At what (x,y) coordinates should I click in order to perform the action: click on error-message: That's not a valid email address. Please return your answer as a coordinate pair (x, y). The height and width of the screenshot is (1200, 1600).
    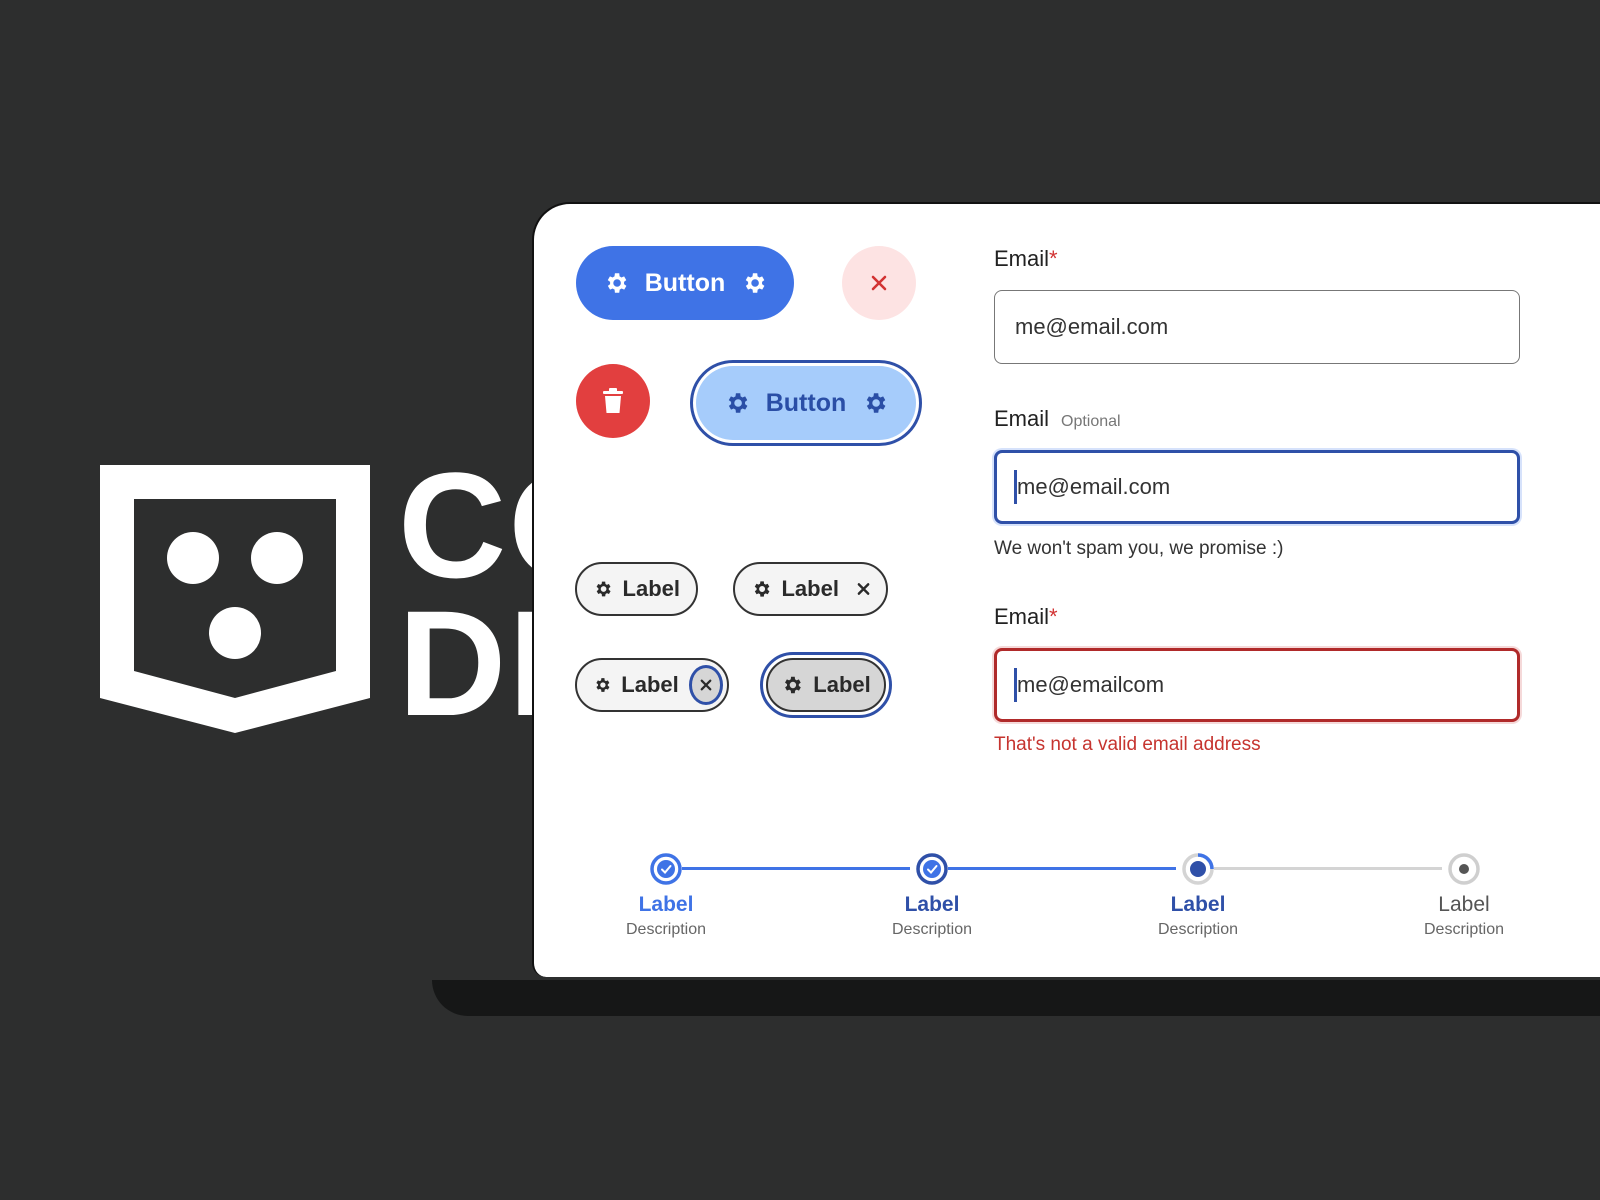
    Looking at the image, I should click on (1127, 744).